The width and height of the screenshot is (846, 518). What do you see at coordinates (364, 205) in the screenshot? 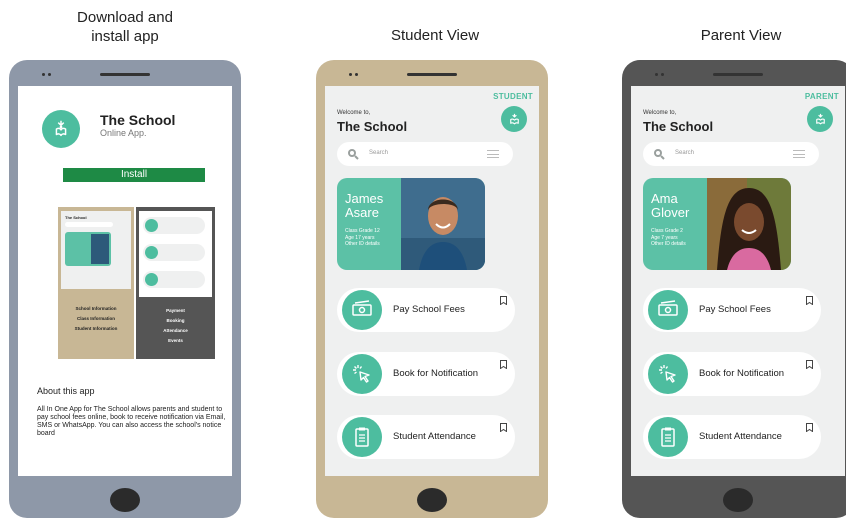
I see `student-name: James Asare` at bounding box center [364, 205].